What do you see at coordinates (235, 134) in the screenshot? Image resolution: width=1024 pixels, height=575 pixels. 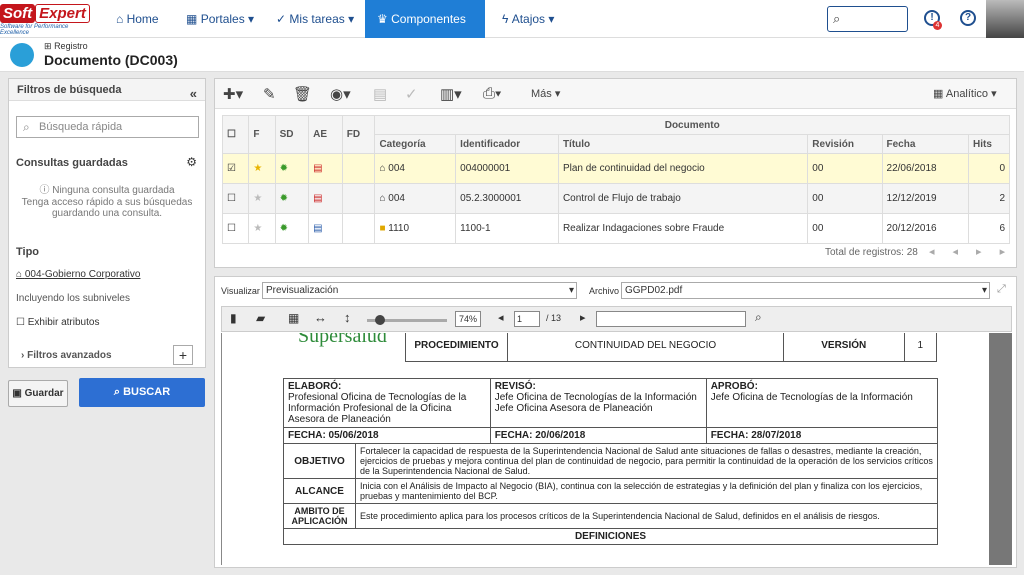 I see `select-all-checkbox: ☐` at bounding box center [235, 134].